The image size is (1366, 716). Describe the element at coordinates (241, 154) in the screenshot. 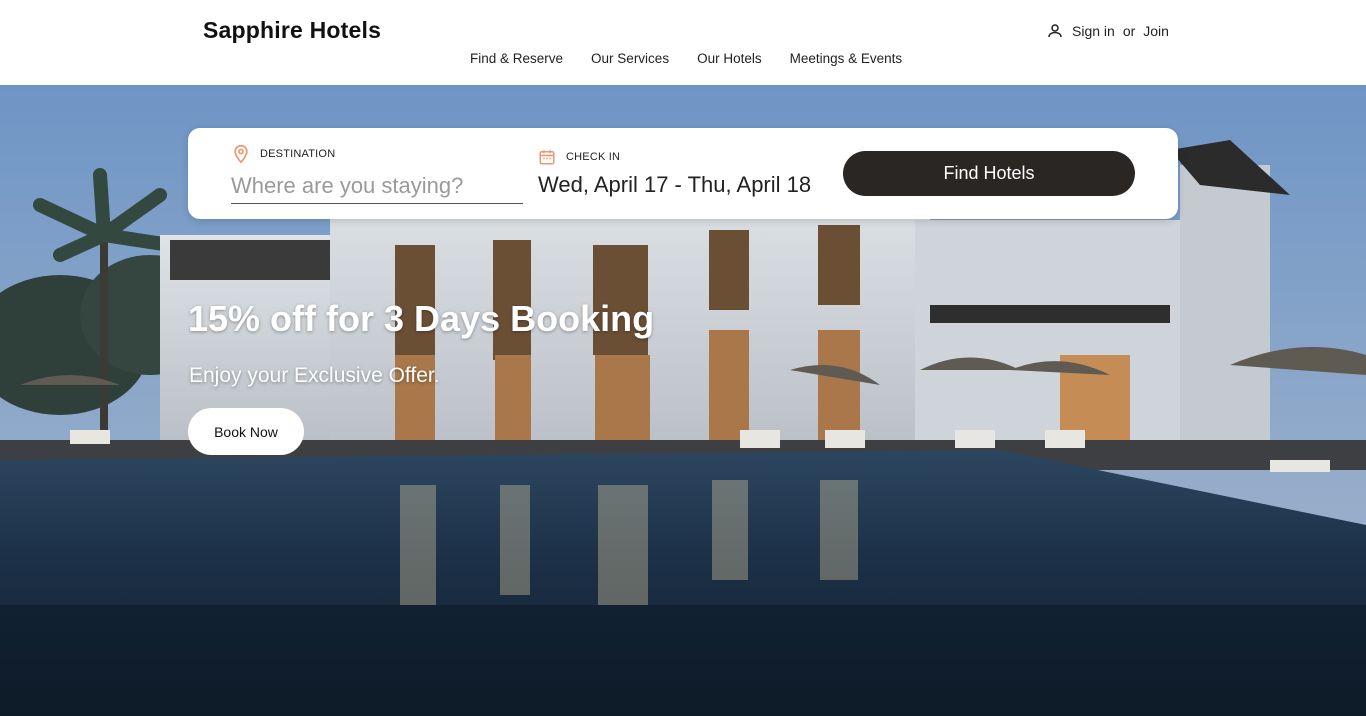

I see `location-pin-icon` at that location.